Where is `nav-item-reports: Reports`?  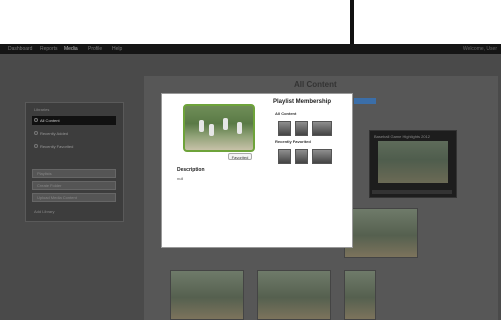 nav-item-reports: Reports is located at coordinates (49, 49).